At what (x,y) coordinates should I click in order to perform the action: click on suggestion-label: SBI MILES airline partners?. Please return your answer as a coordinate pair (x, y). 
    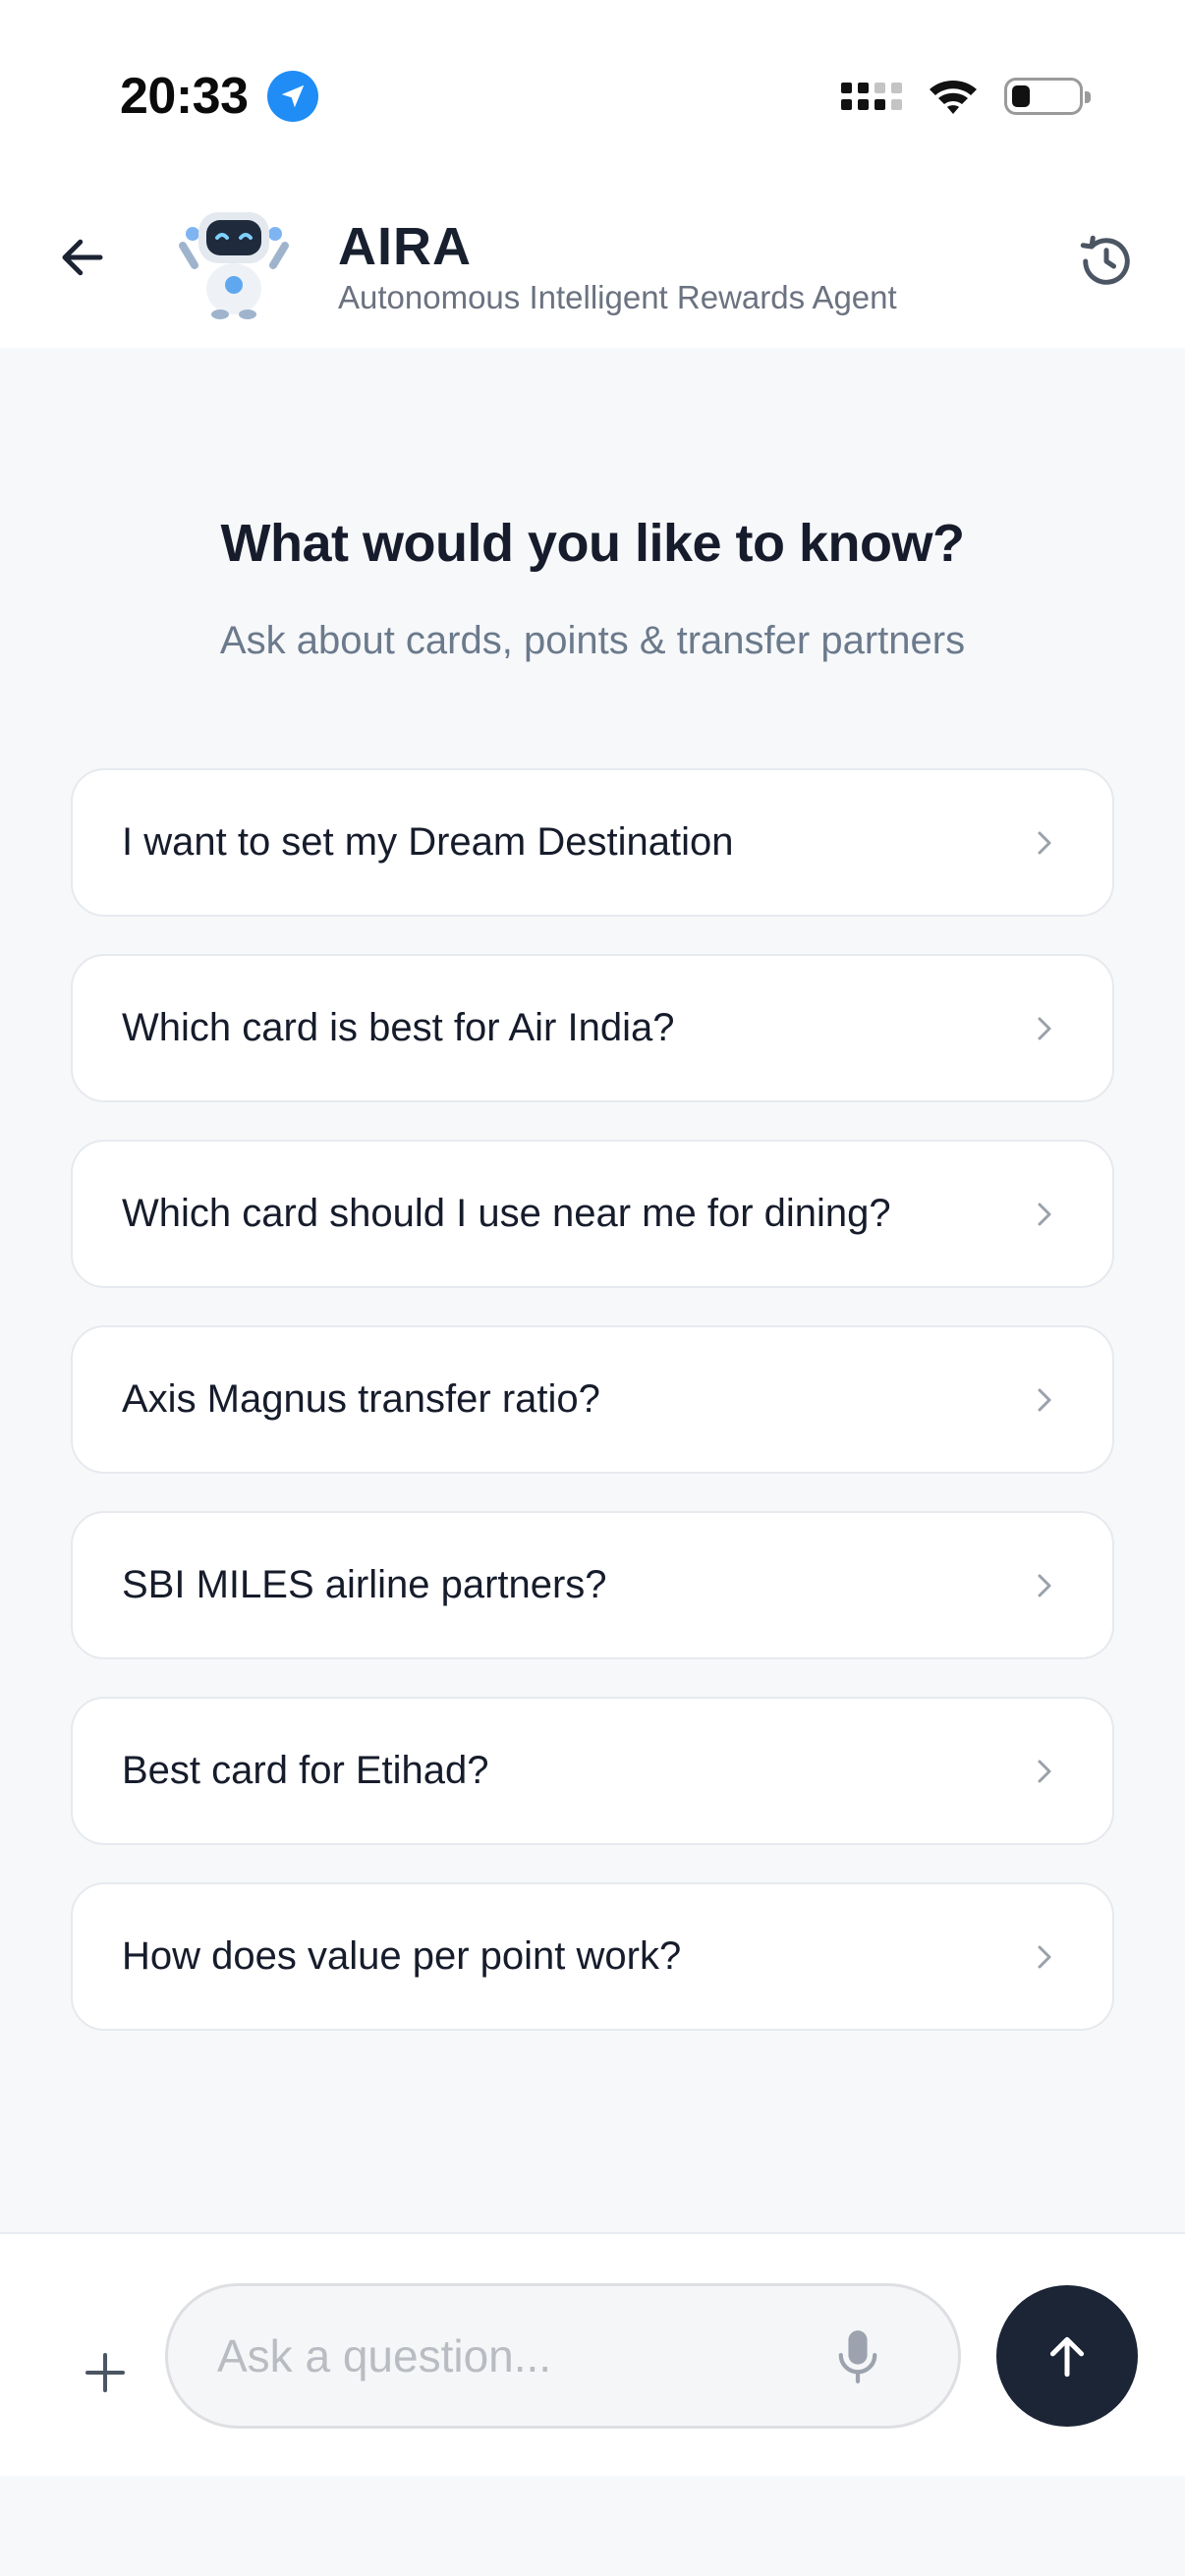
    Looking at the image, I should click on (365, 1584).